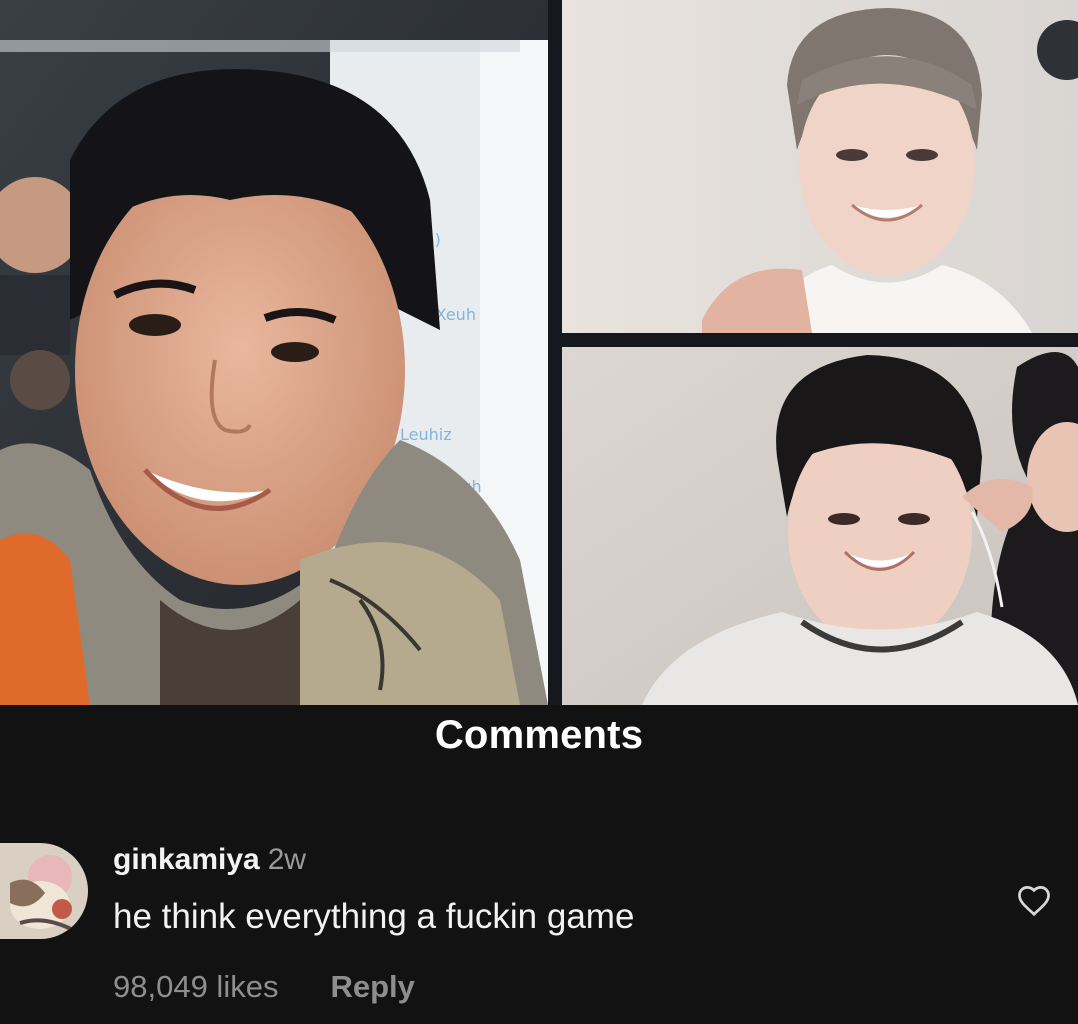  Describe the element at coordinates (539, 735) in the screenshot. I see `comments-title: Comments` at that location.